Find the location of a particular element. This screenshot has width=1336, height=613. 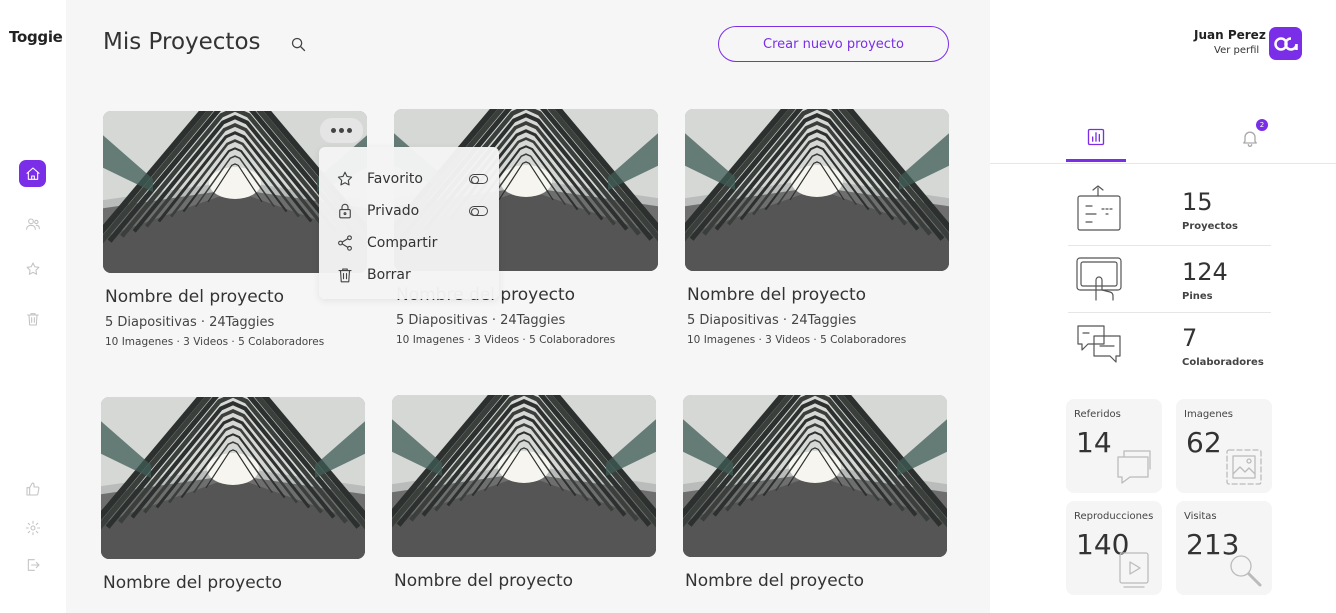

tile-label: Reproducciones is located at coordinates (1114, 516).